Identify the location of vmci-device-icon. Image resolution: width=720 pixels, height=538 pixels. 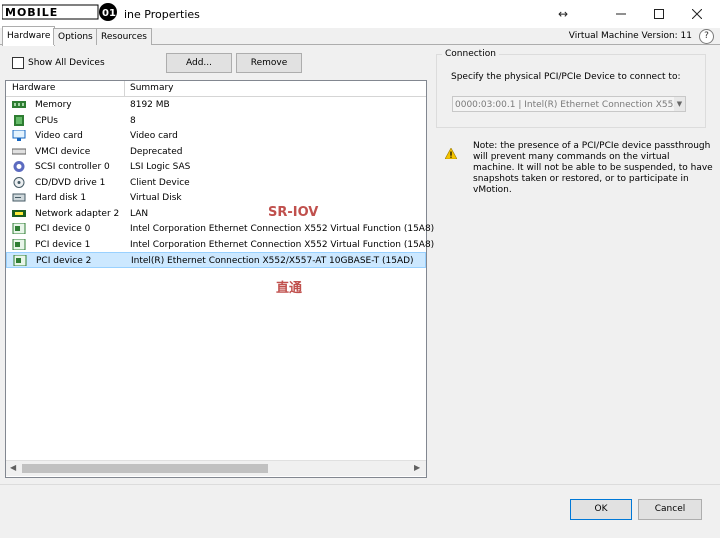
(19, 151).